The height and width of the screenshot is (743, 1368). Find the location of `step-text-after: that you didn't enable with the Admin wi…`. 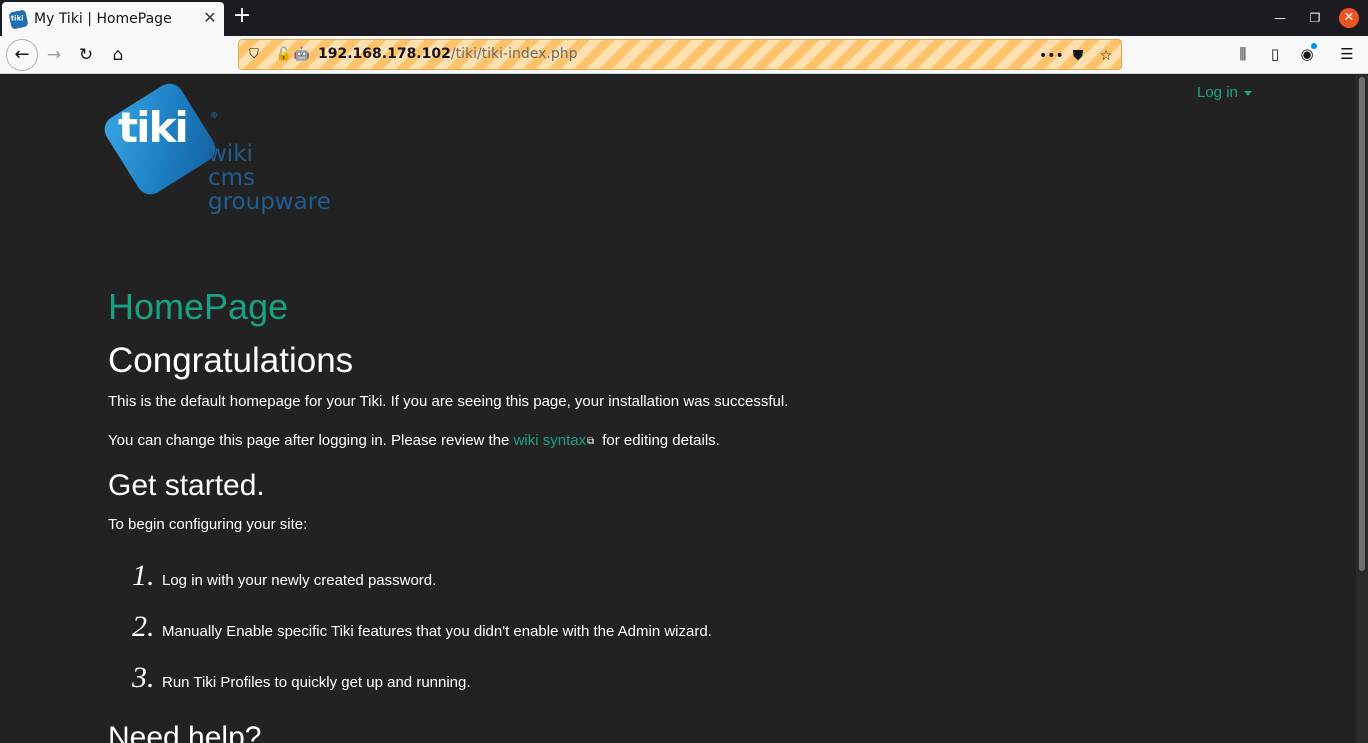

step-text-after: that you didn't enable with the Admin wi… is located at coordinates (562, 631).